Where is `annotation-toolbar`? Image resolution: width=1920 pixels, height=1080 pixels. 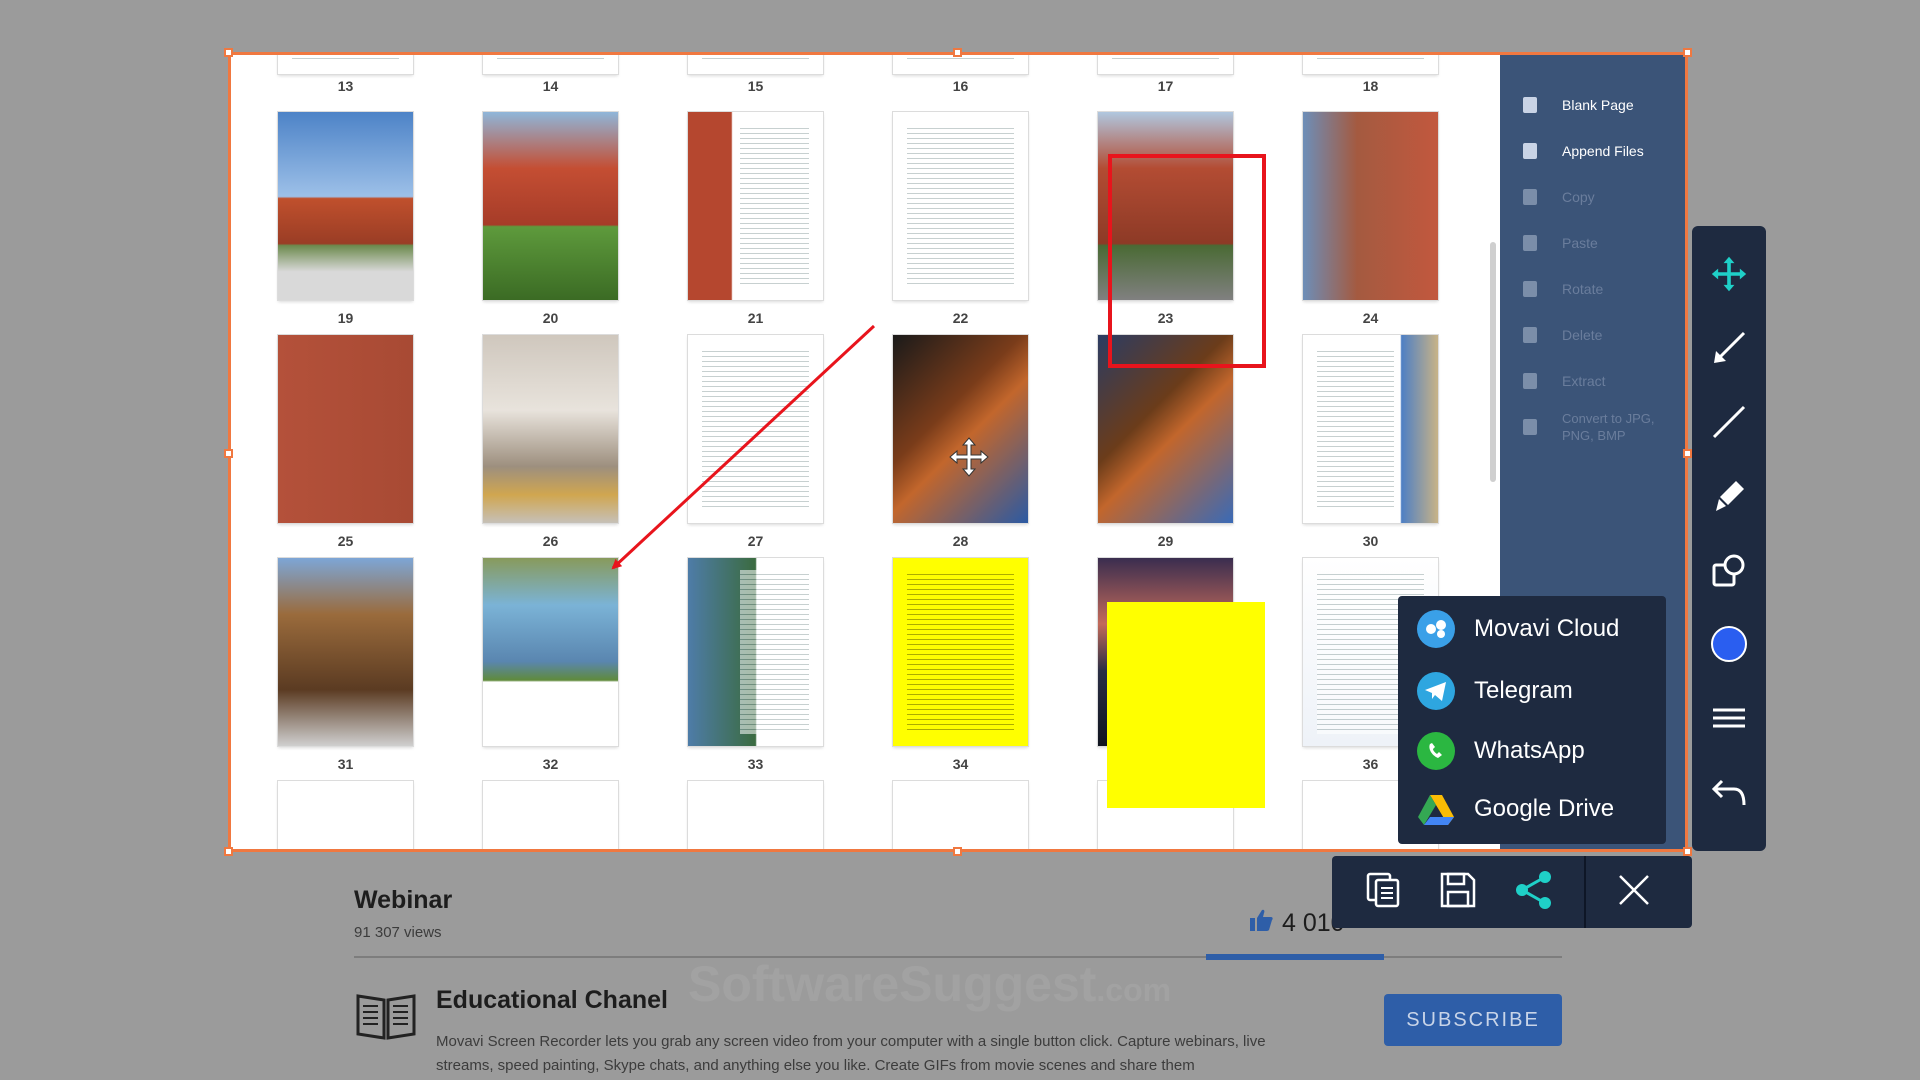
annotation-toolbar is located at coordinates (1729, 538).